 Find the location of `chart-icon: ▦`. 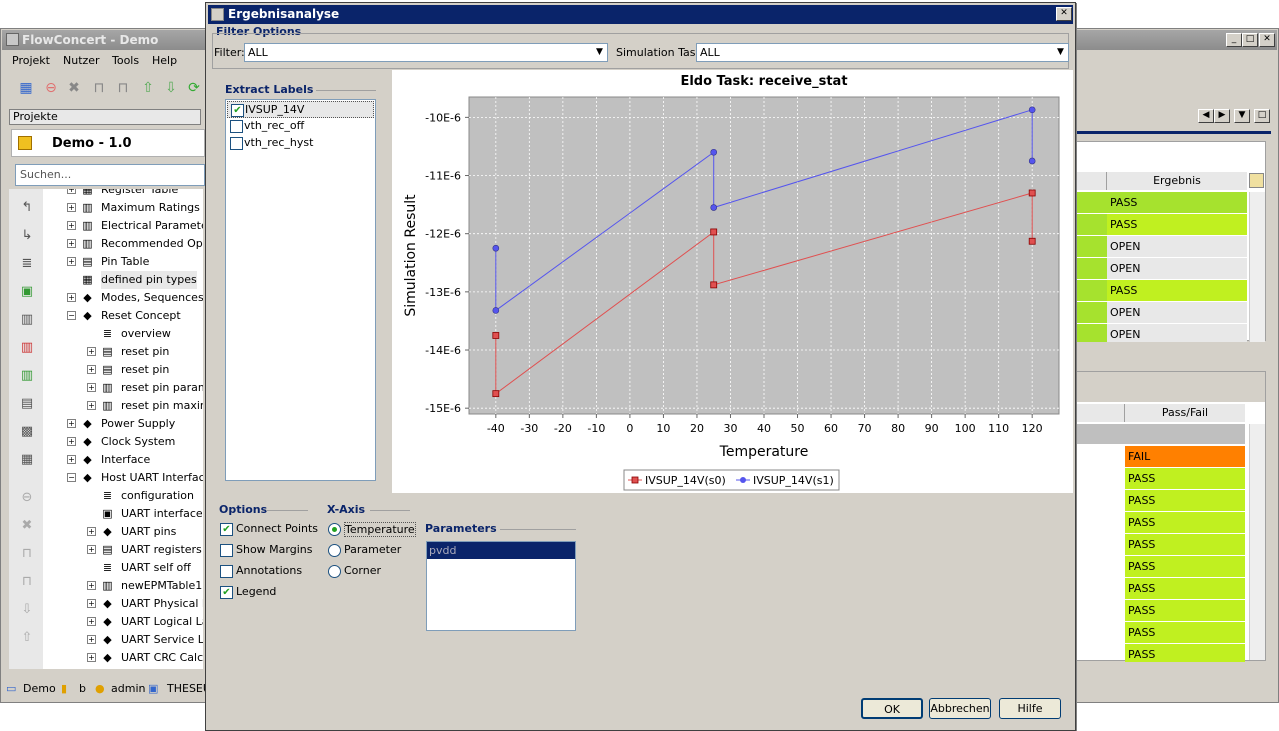

chart-icon: ▦ is located at coordinates (26, 88).